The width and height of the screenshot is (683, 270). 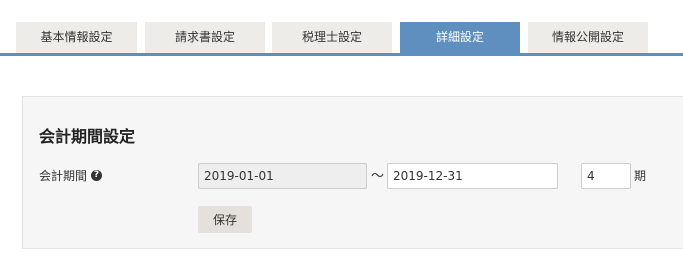 What do you see at coordinates (640, 176) in the screenshot?
I see `period-unit-label: 期` at bounding box center [640, 176].